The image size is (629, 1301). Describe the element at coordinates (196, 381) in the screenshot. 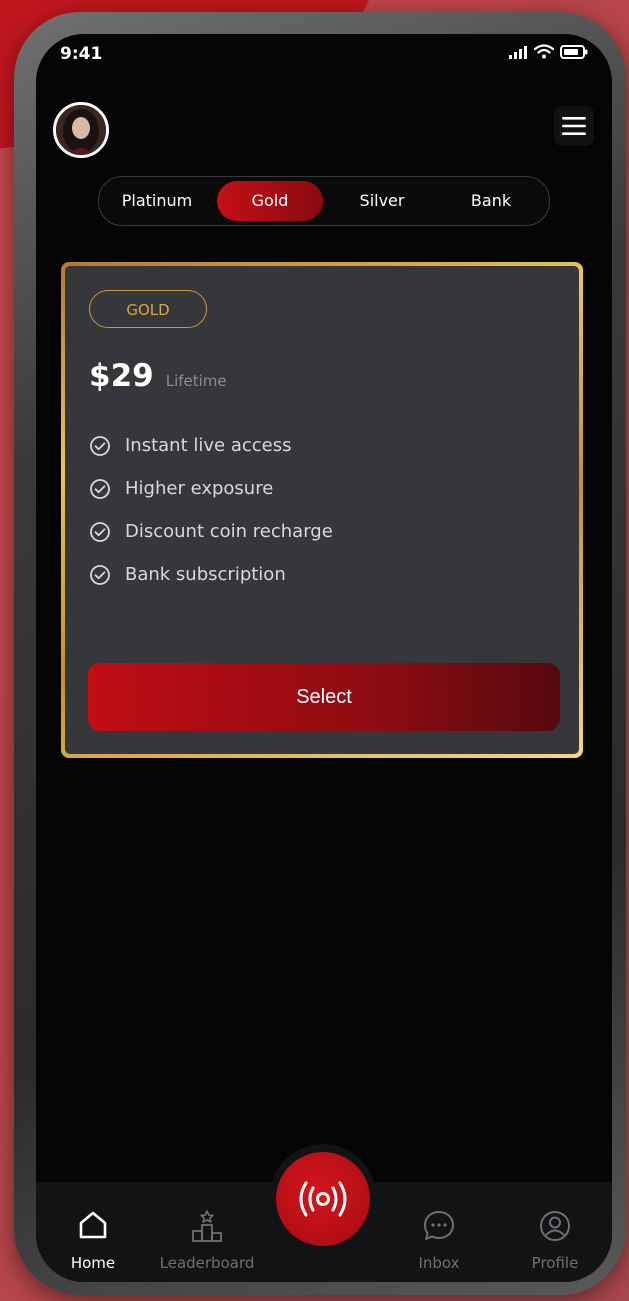

I see `plan-term: Lifetime` at that location.